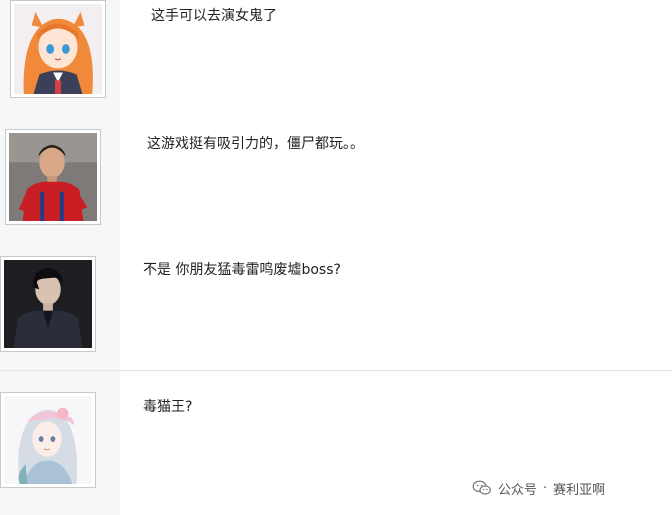  I want to click on fantasy-girl-avatar-icon, so click(48, 440).